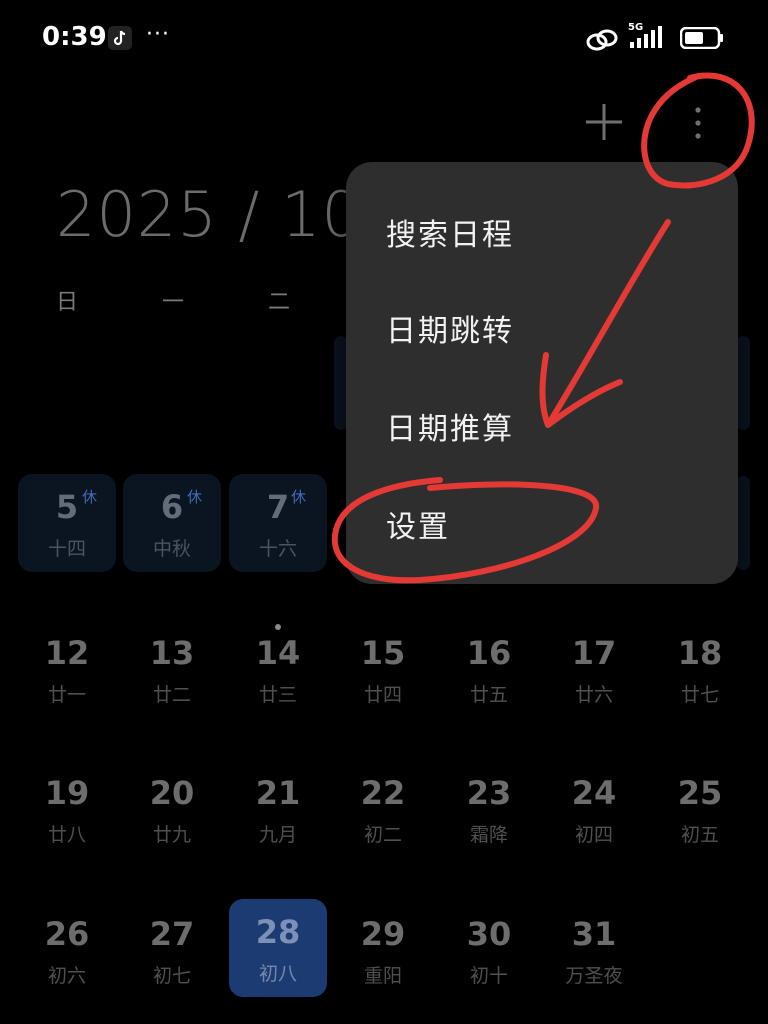  I want to click on day-number: 20, so click(172, 793).